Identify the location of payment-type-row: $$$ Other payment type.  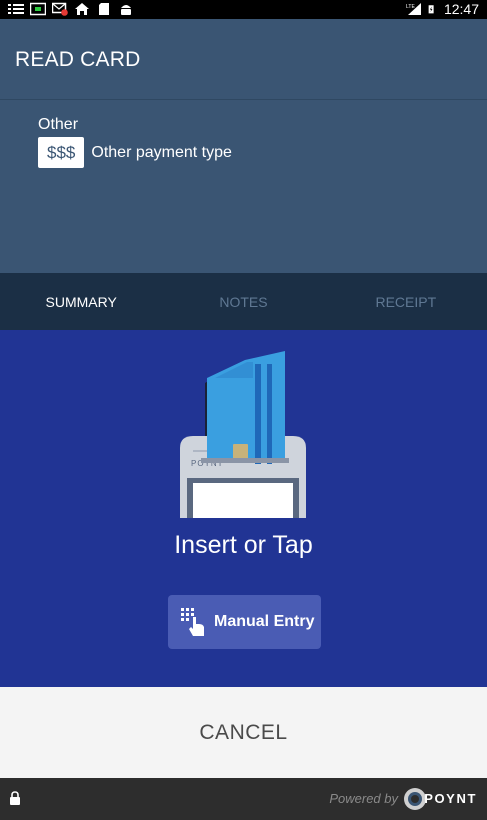
(135, 152).